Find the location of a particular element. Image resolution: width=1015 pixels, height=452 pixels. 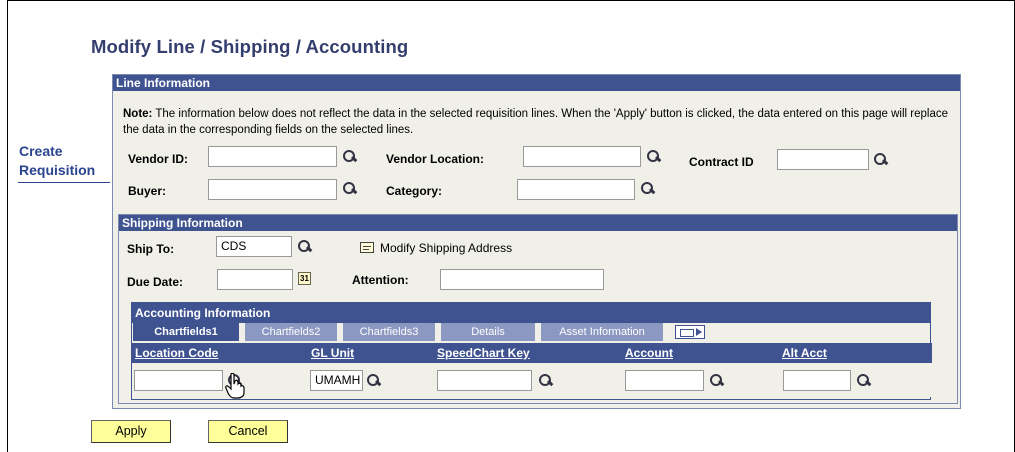

tab-details: Details is located at coordinates (488, 332).